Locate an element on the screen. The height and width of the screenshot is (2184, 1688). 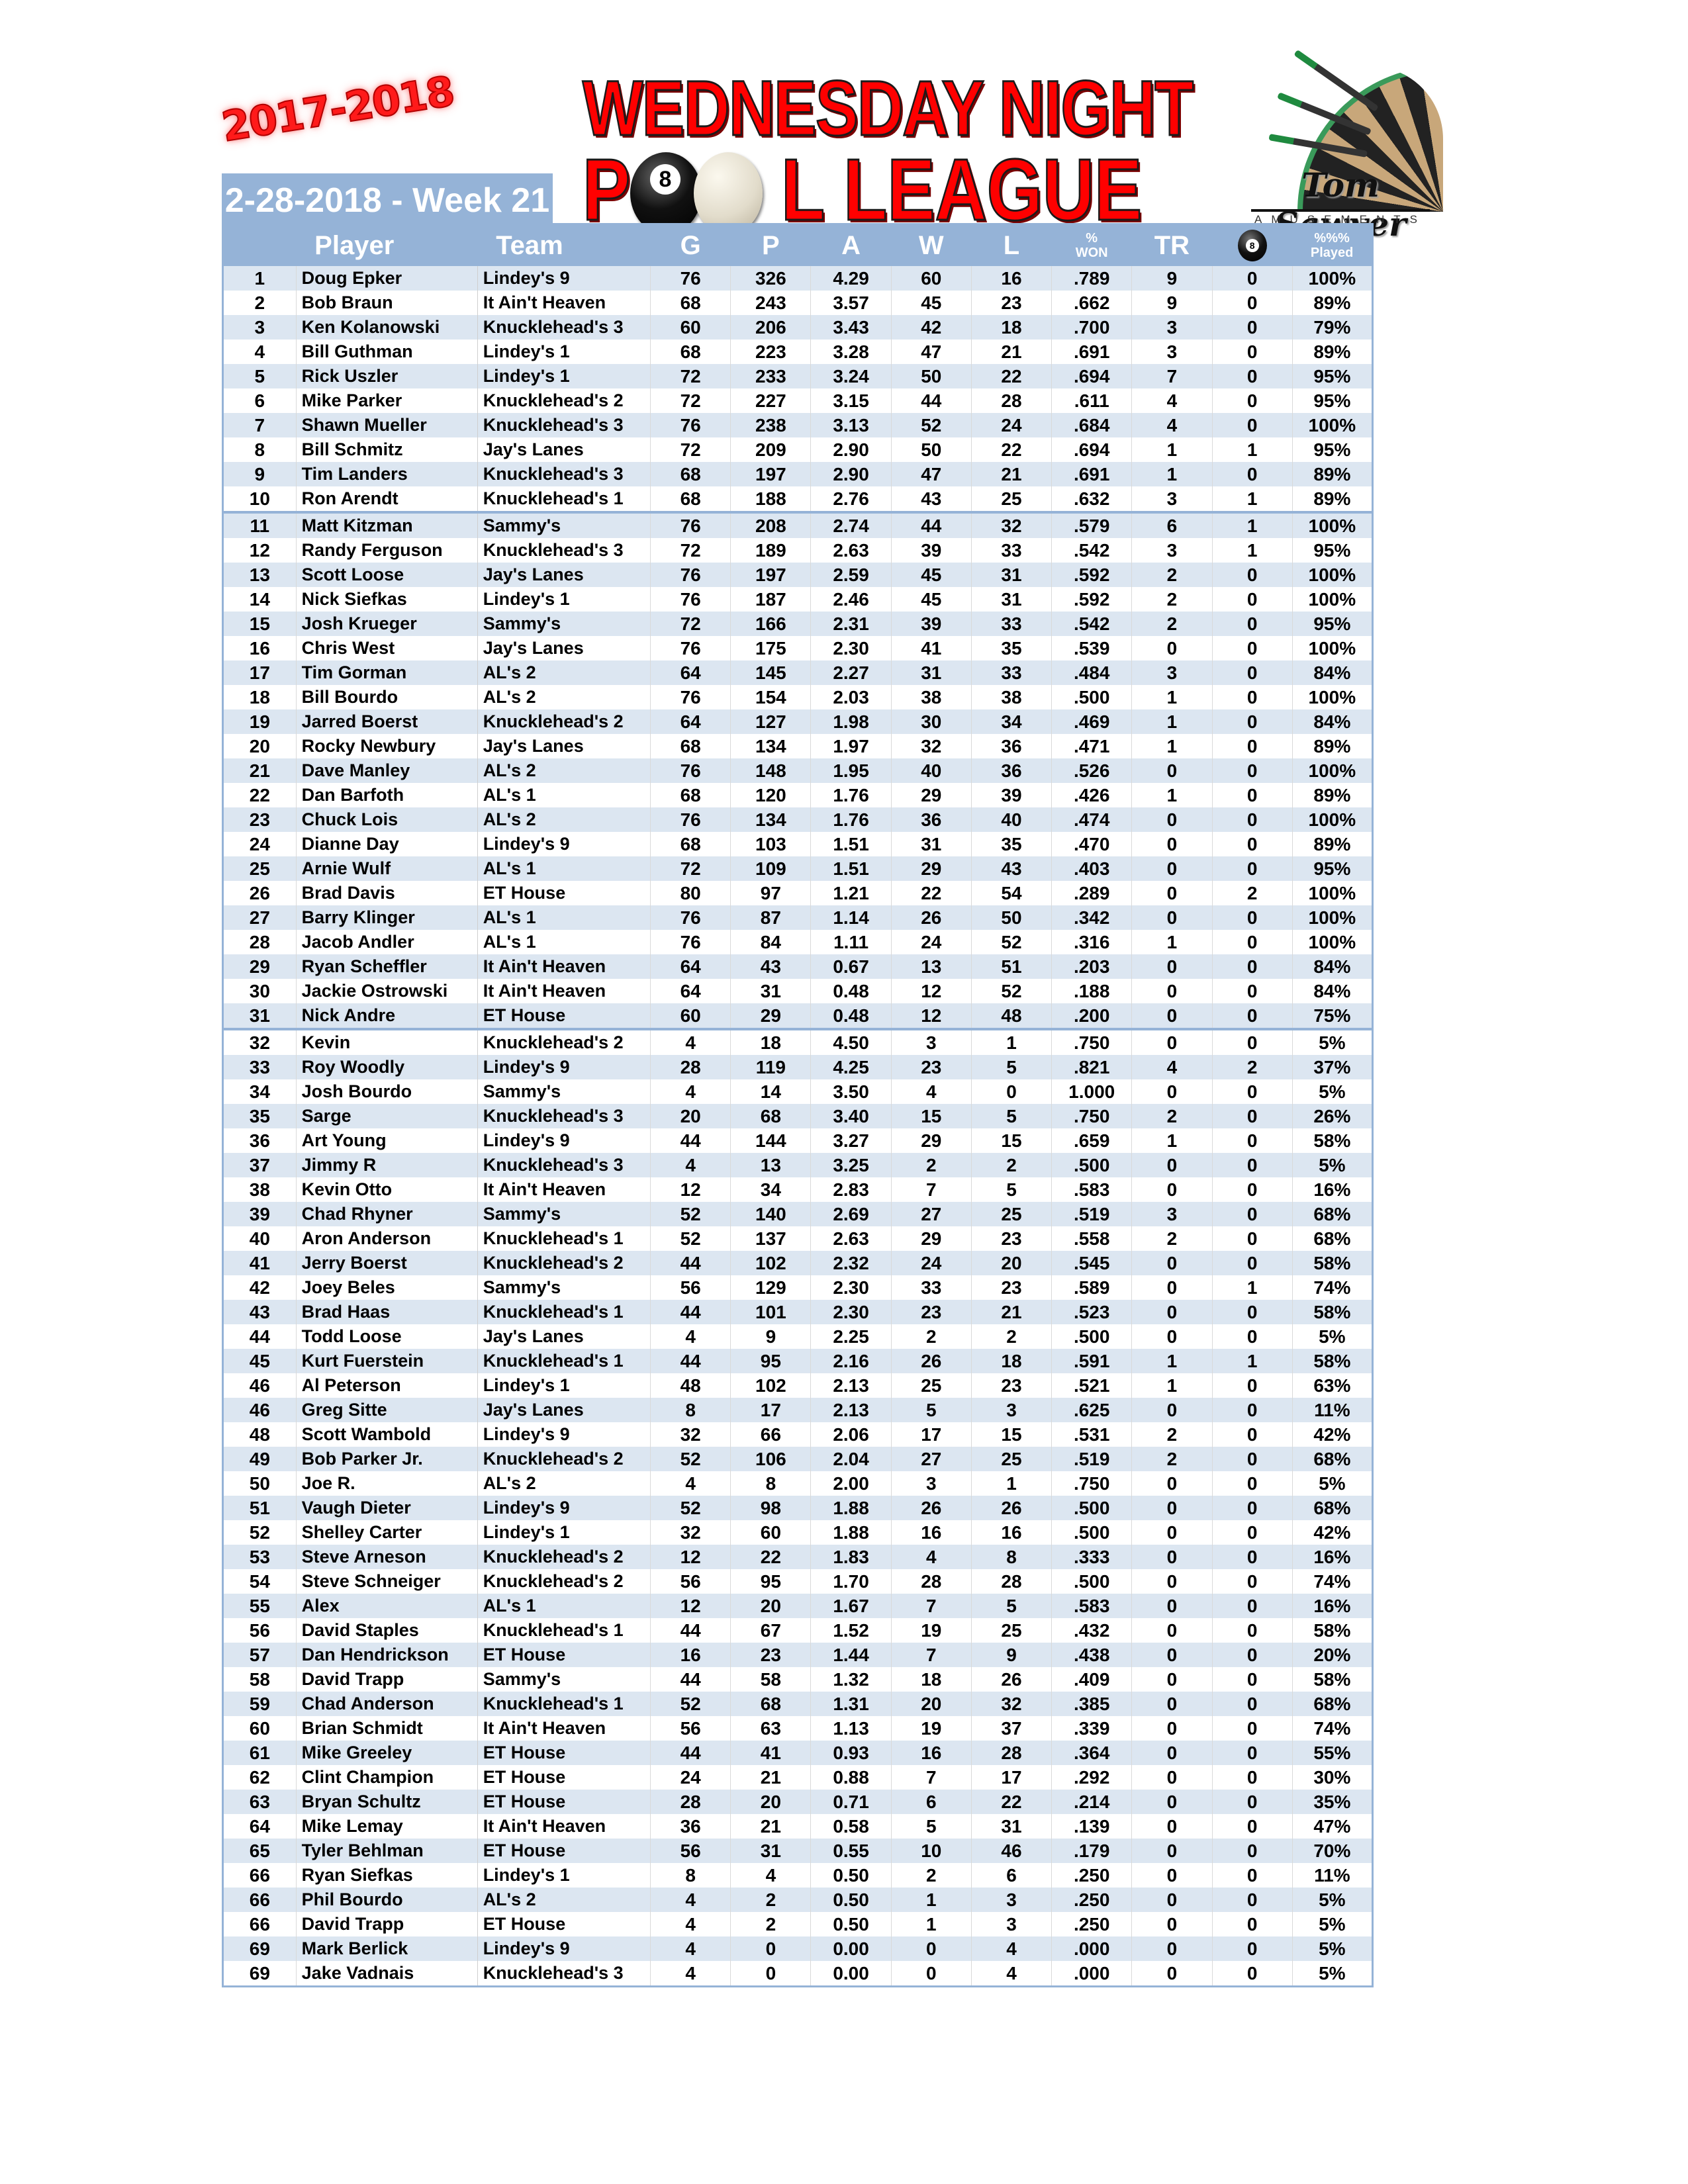
cell-wins: 26 is located at coordinates (931, 917).